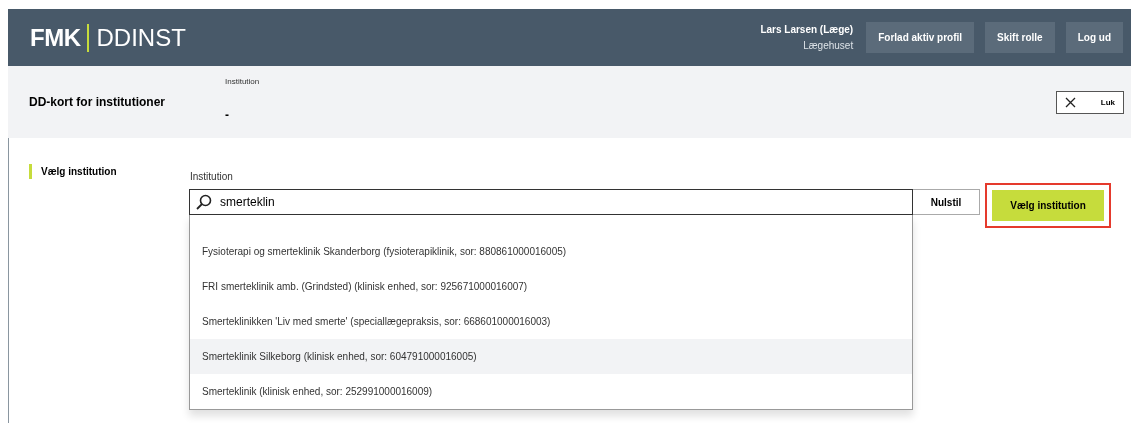 This screenshot has height=423, width=1131. What do you see at coordinates (551, 356) in the screenshot?
I see `dropdown-option: Smerteklinik Silkeborg (klinisk enhed, sor: 604791000016005)` at bounding box center [551, 356].